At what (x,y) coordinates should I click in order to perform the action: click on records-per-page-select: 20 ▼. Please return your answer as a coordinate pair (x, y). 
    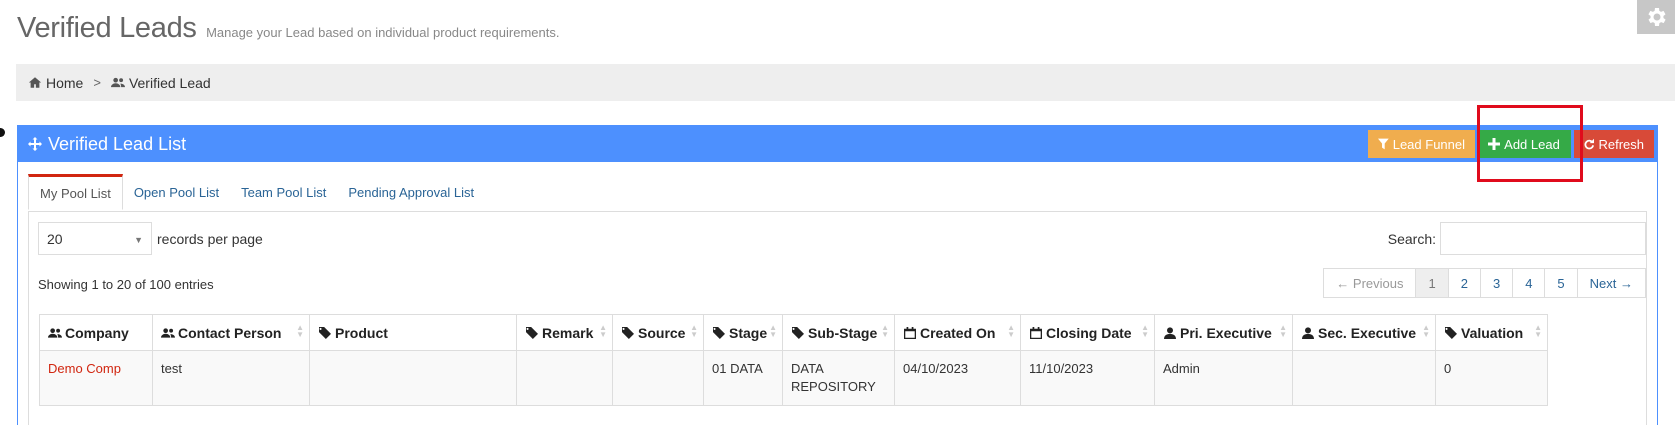
    Looking at the image, I should click on (95, 238).